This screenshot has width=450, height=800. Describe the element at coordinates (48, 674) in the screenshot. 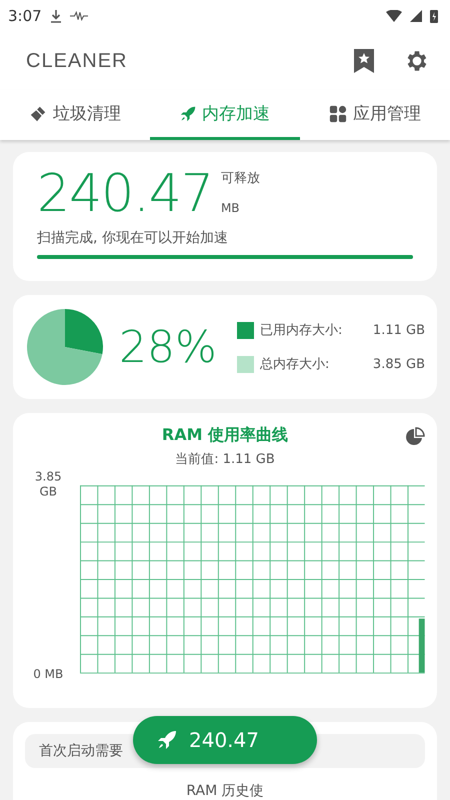

I see `y-tick-label: 0 MB` at that location.